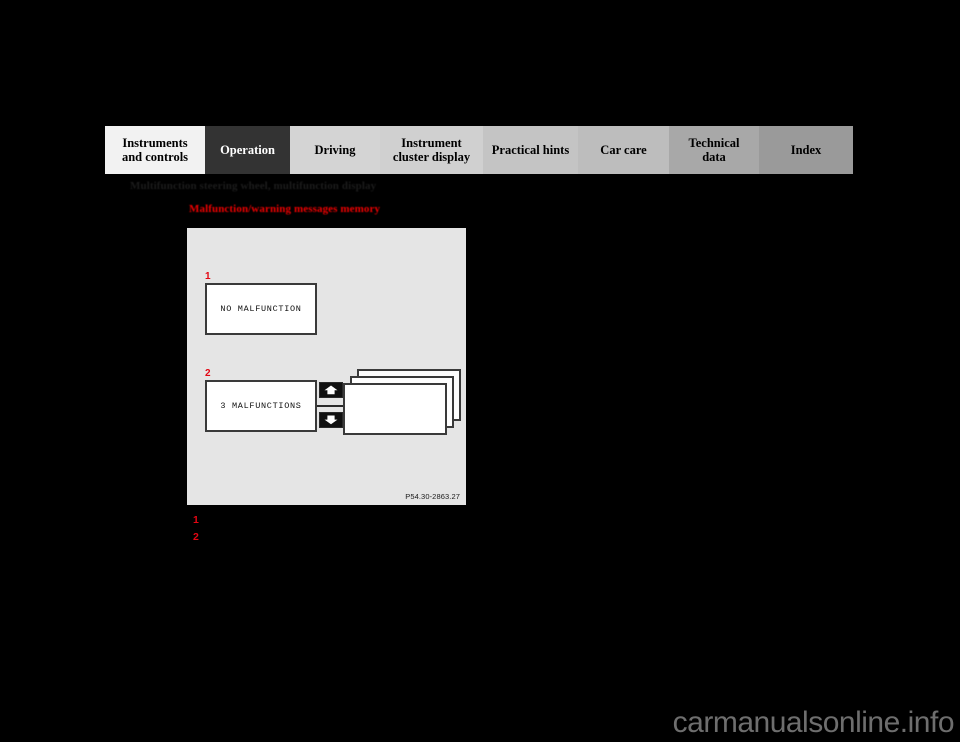 This screenshot has width=960, height=742. I want to click on site-watermark: carmanualsonline.info, so click(813, 722).